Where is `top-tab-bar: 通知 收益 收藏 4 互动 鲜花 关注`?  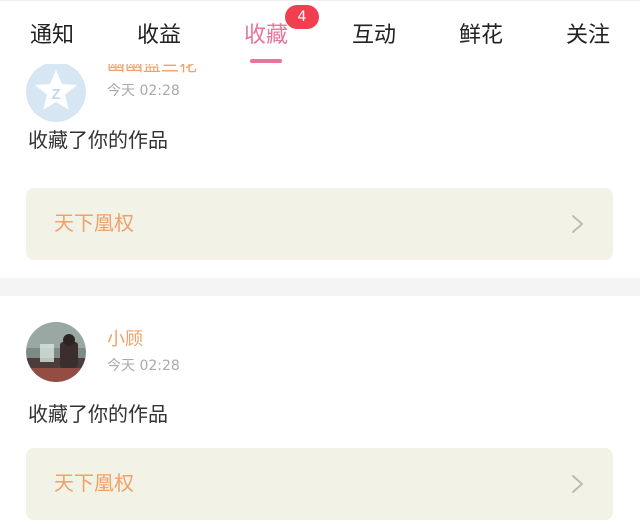
top-tab-bar: 通知 收益 收藏 4 互动 鲜花 关注 is located at coordinates (320, 32).